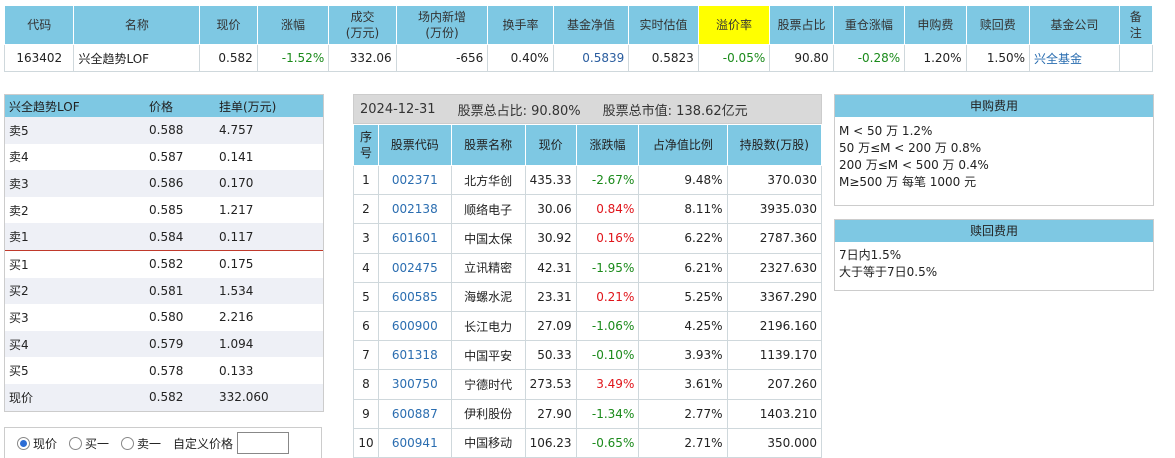  I want to click on holding-code-link: 002371, so click(414, 180).